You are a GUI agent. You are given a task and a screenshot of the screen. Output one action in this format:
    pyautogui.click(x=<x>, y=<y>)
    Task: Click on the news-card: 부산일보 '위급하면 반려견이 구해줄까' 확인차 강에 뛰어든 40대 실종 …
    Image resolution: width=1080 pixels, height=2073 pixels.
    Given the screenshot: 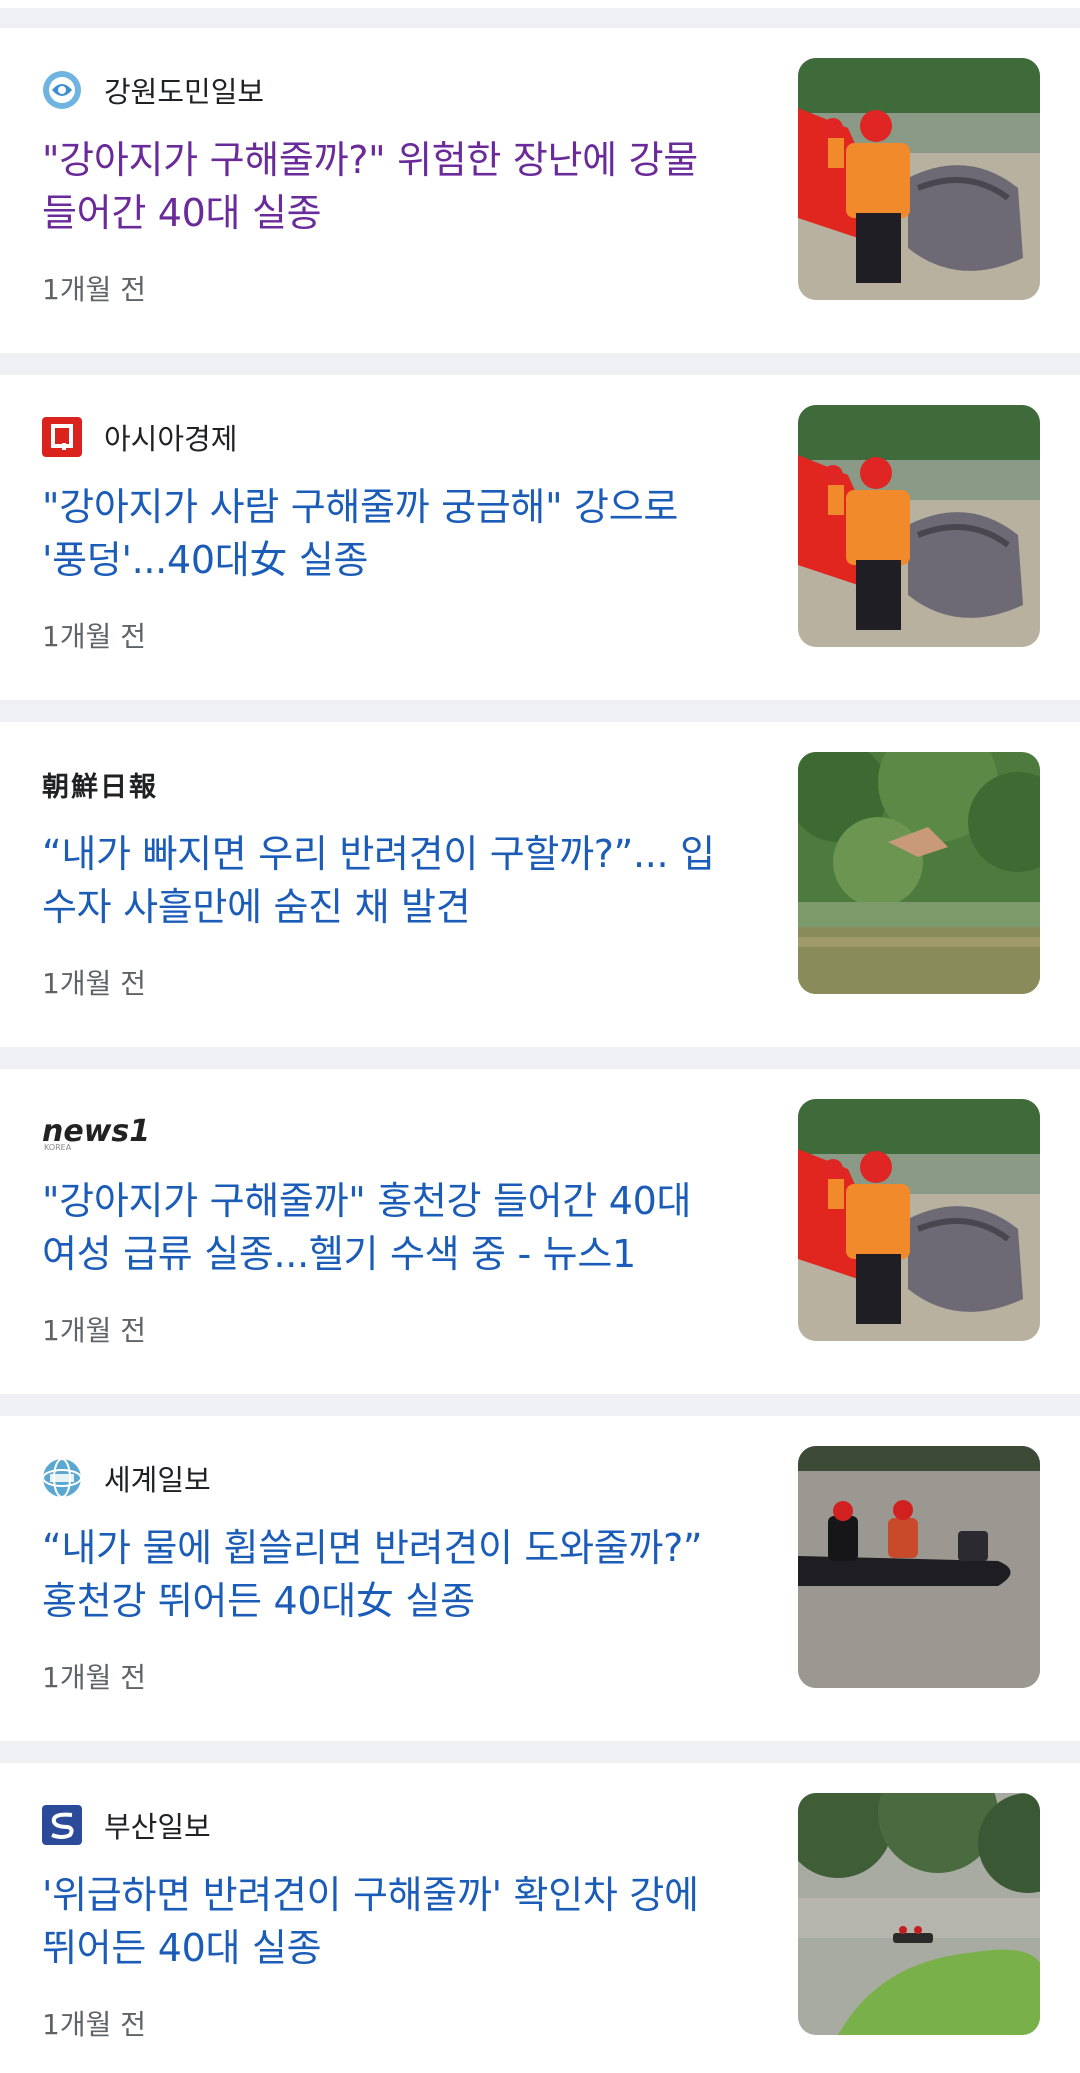 What is the action you would take?
    pyautogui.click(x=540, y=1918)
    